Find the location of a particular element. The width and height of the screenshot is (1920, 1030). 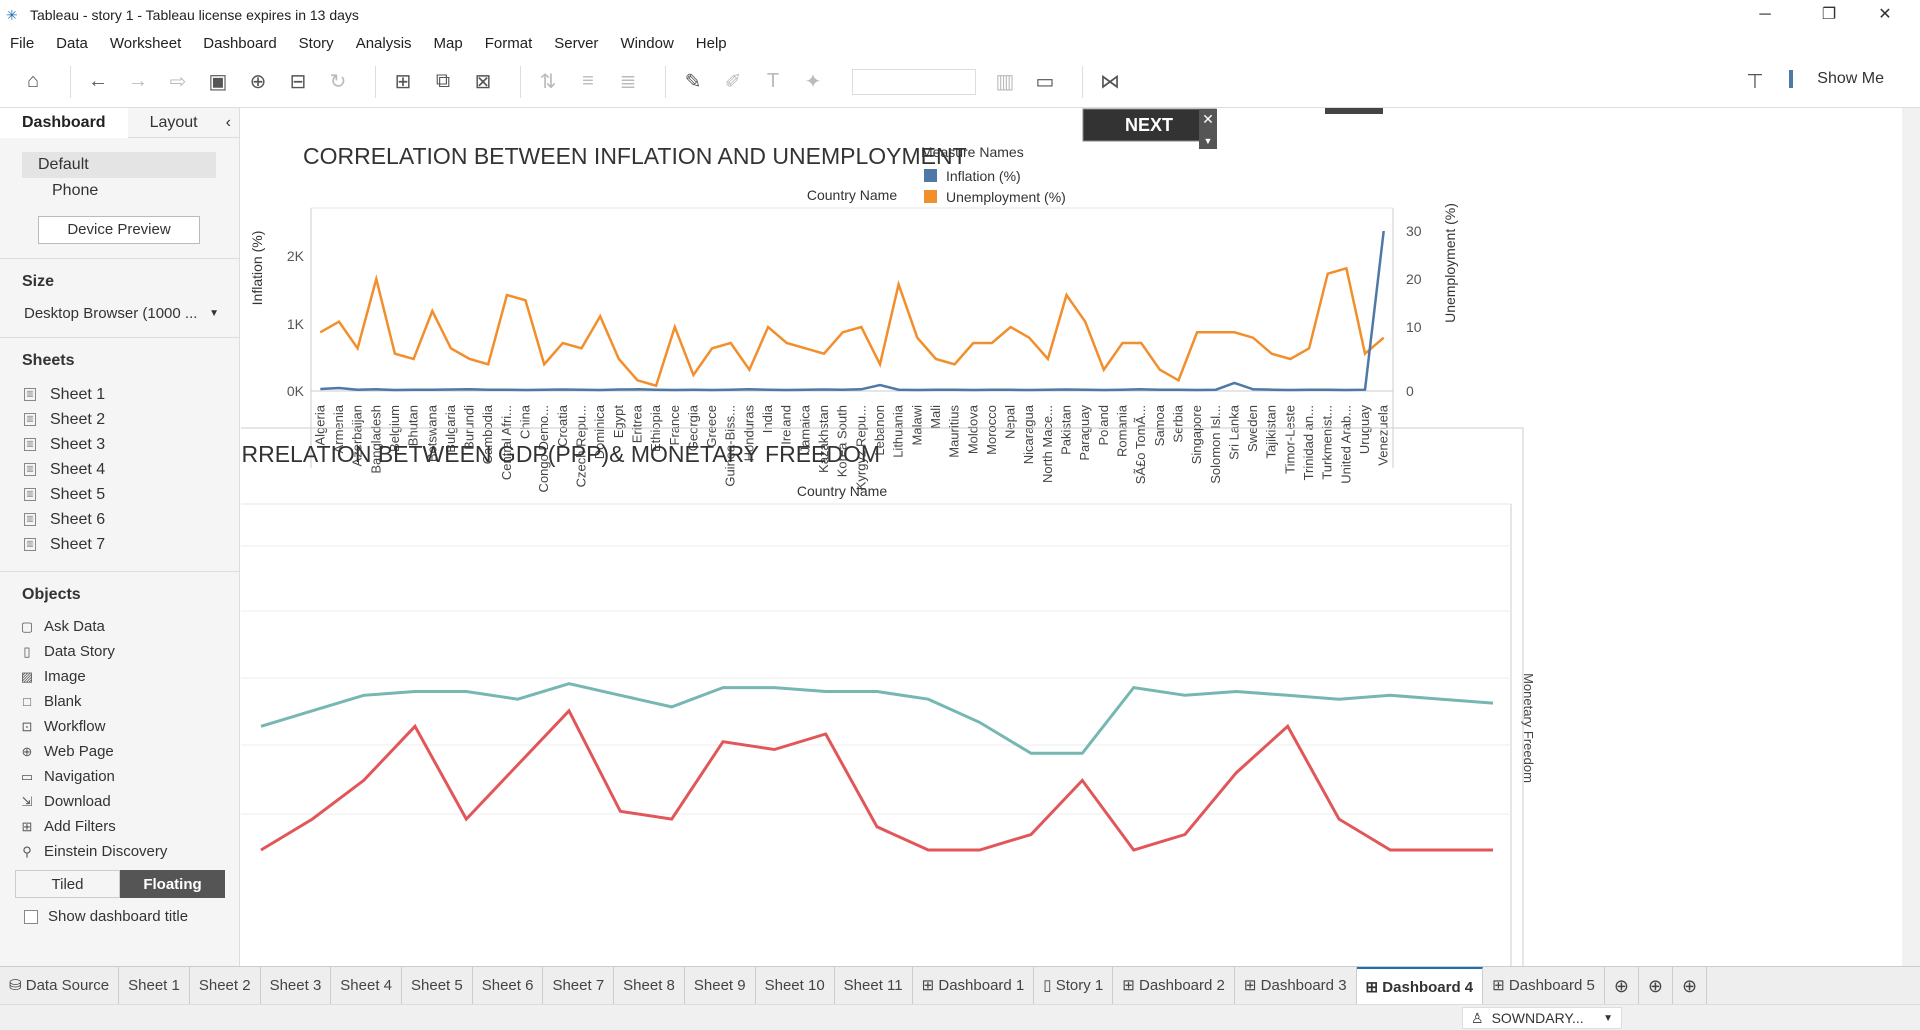

save-icon: ▣ is located at coordinates (218, 82).